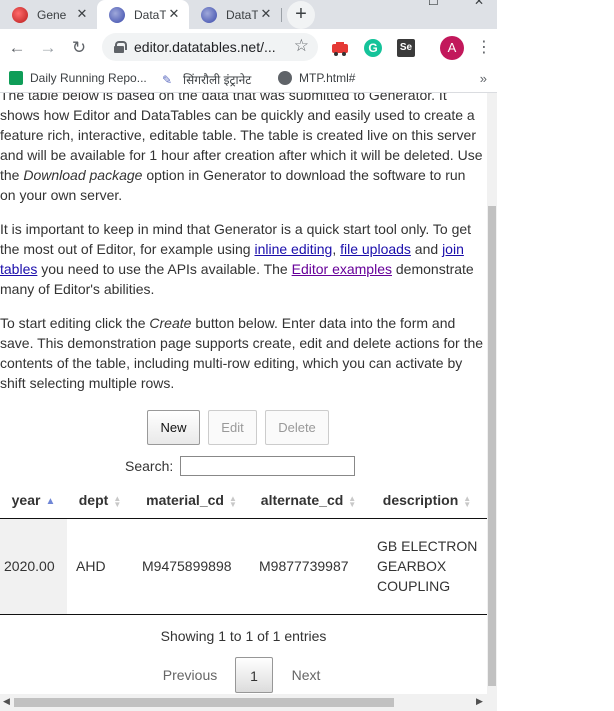  What do you see at coordinates (297, 427) in the screenshot?
I see `delete-button: Delete` at bounding box center [297, 427].